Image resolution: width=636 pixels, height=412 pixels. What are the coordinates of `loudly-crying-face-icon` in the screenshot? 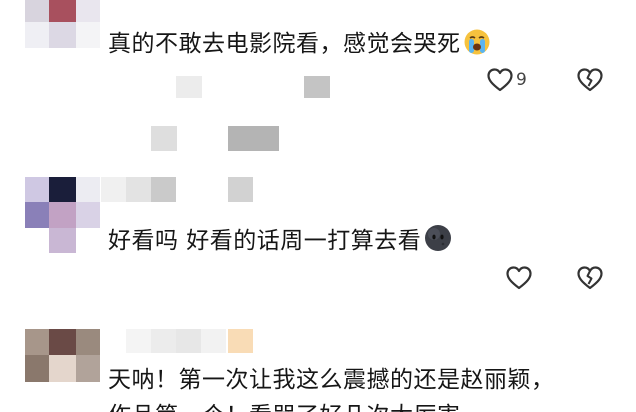 It's located at (477, 45).